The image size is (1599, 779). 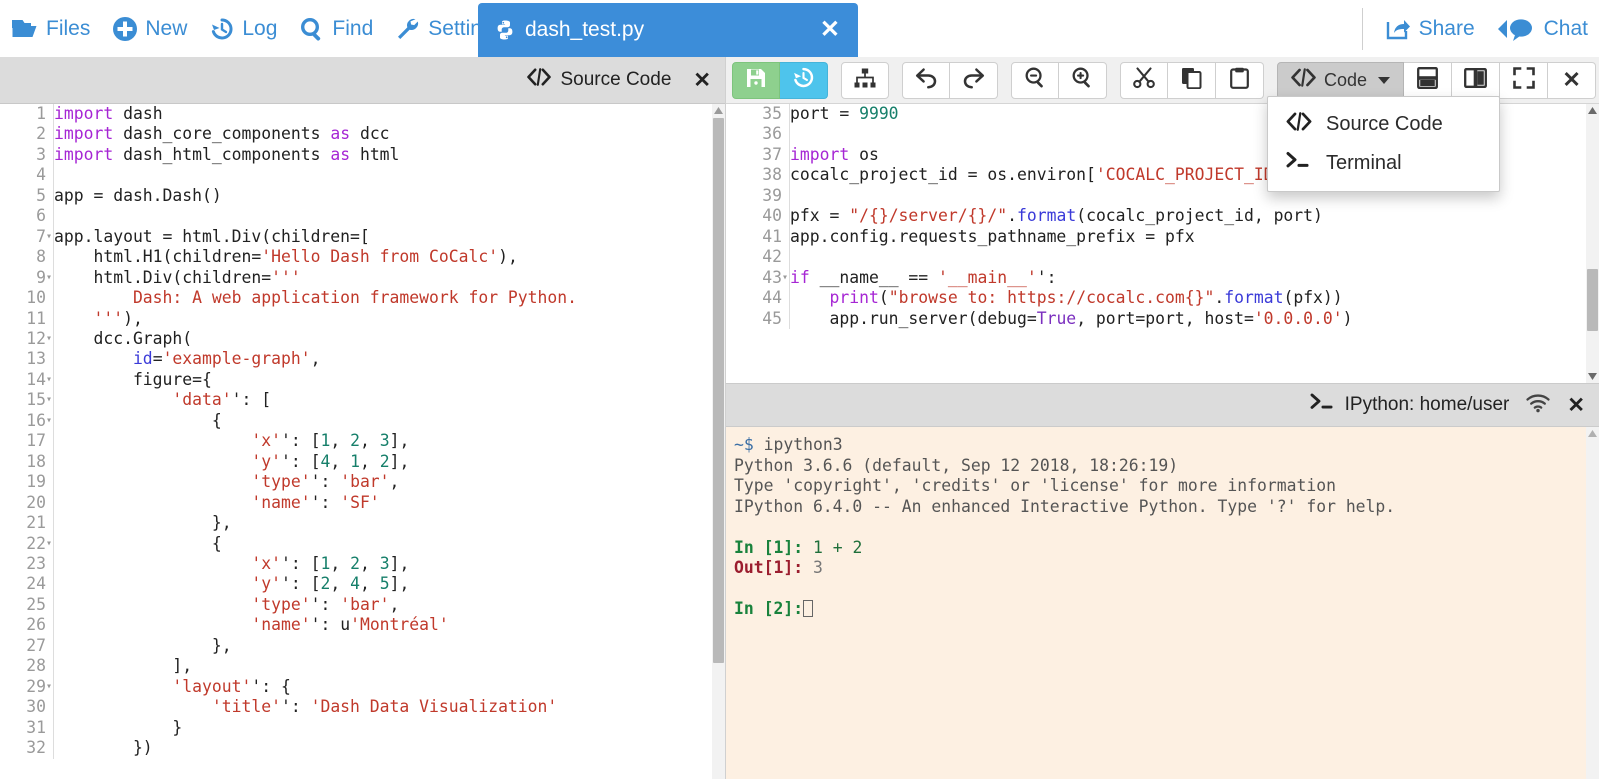 I want to click on line-number: 45, so click(x=772, y=318).